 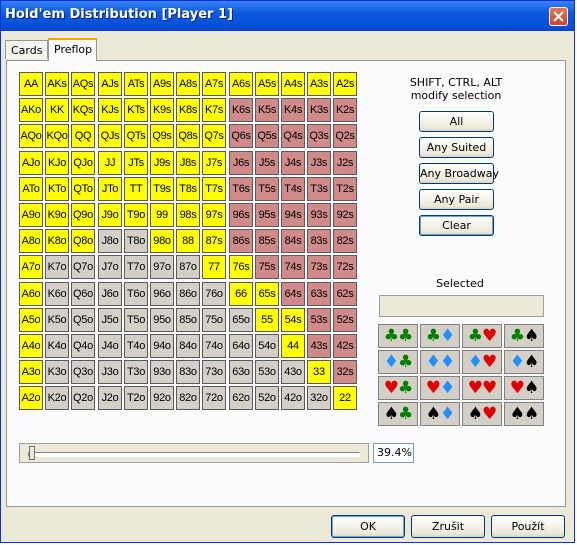 I want to click on clear-button: Clear, so click(x=456, y=225).